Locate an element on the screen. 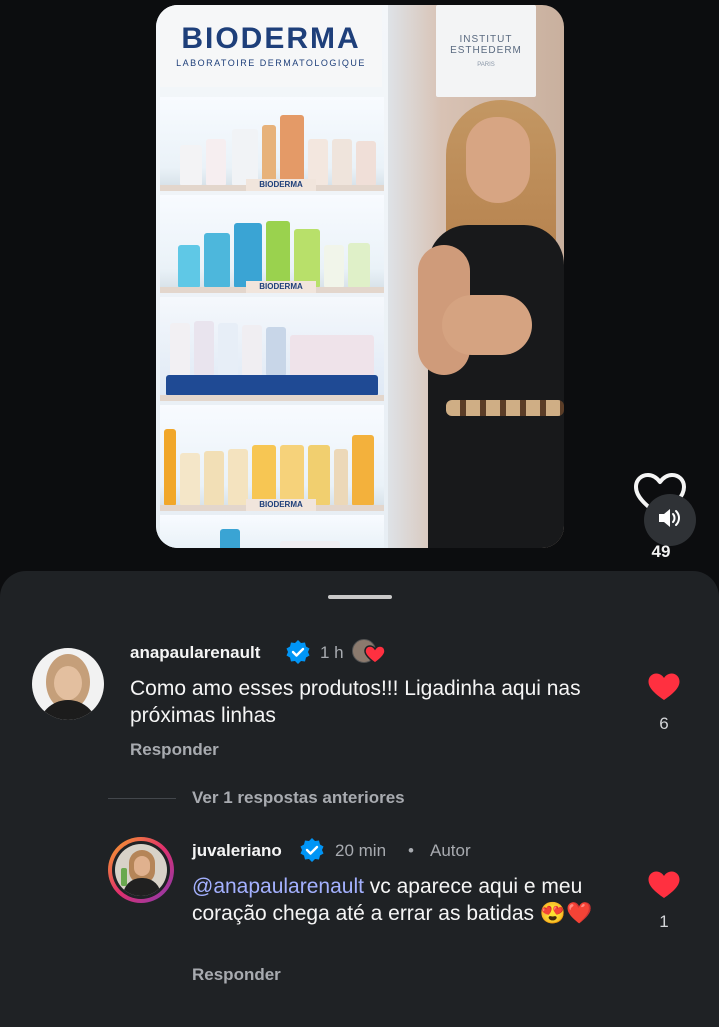 Image resolution: width=719 pixels, height=1027 pixels. comment-username: anapaularenault is located at coordinates (195, 653).